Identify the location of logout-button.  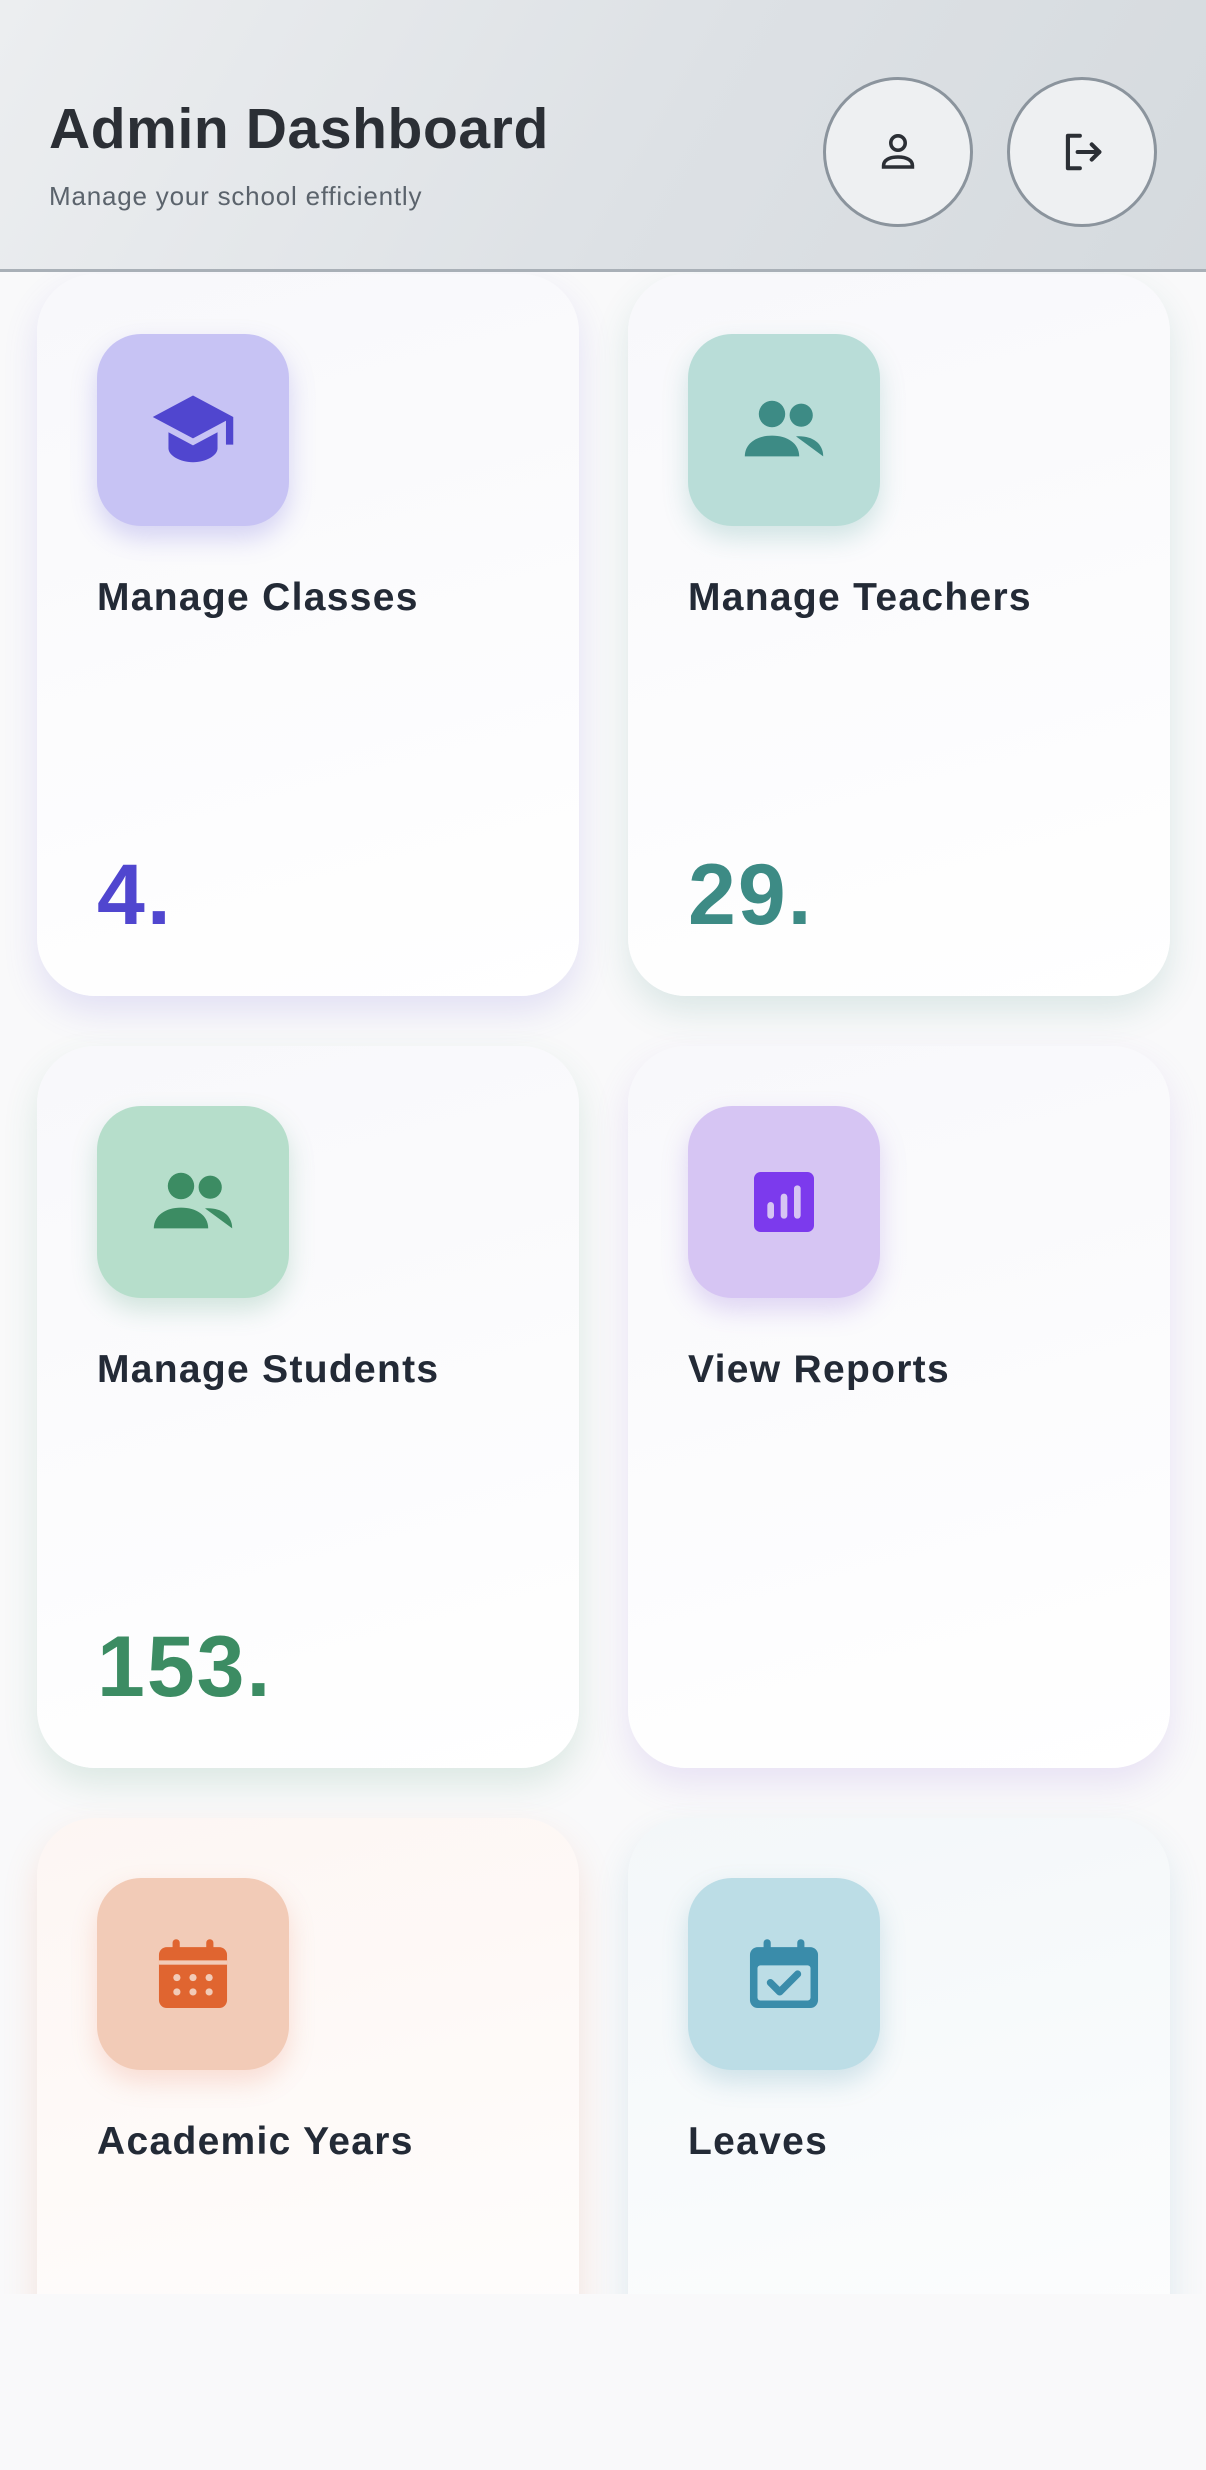
(1082, 152).